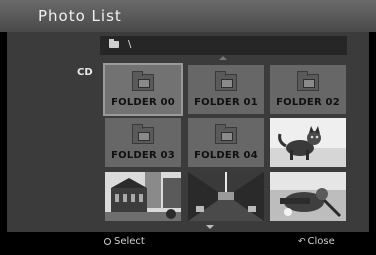 The height and width of the screenshot is (255, 376). I want to click on path-bar: \, so click(223, 45).